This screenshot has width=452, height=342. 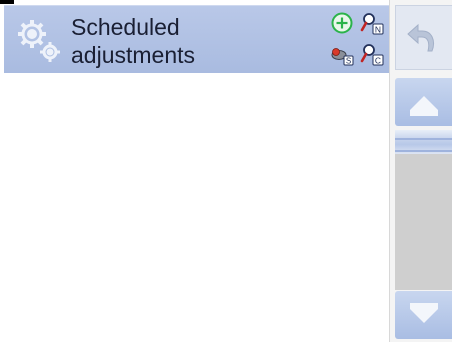 I want to click on scroll-down-icon, so click(x=424, y=313).